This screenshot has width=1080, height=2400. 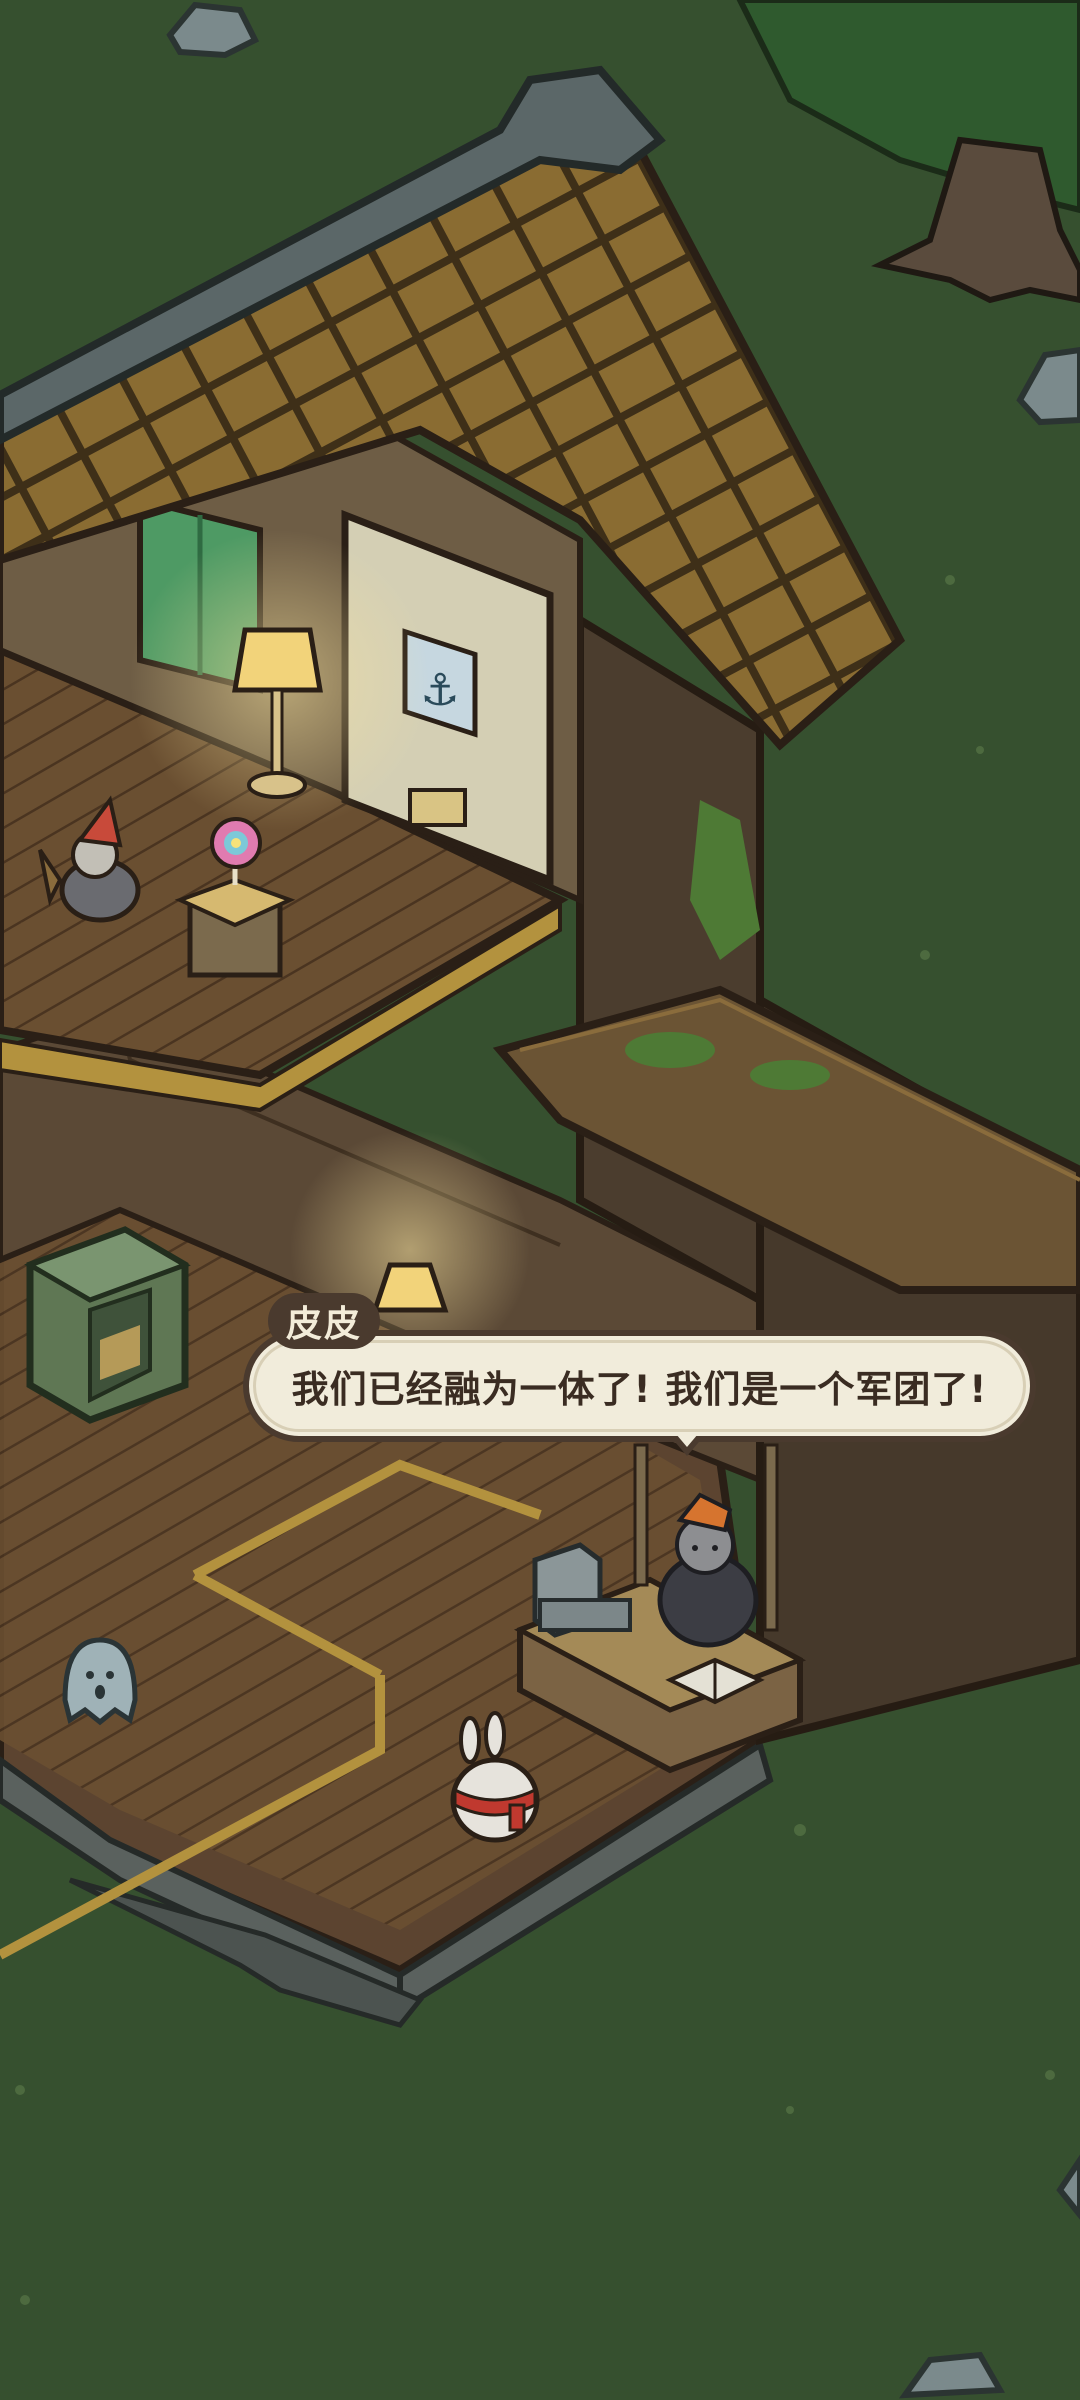 What do you see at coordinates (324, 1324) in the screenshot?
I see `speaker-name: 皮皮` at bounding box center [324, 1324].